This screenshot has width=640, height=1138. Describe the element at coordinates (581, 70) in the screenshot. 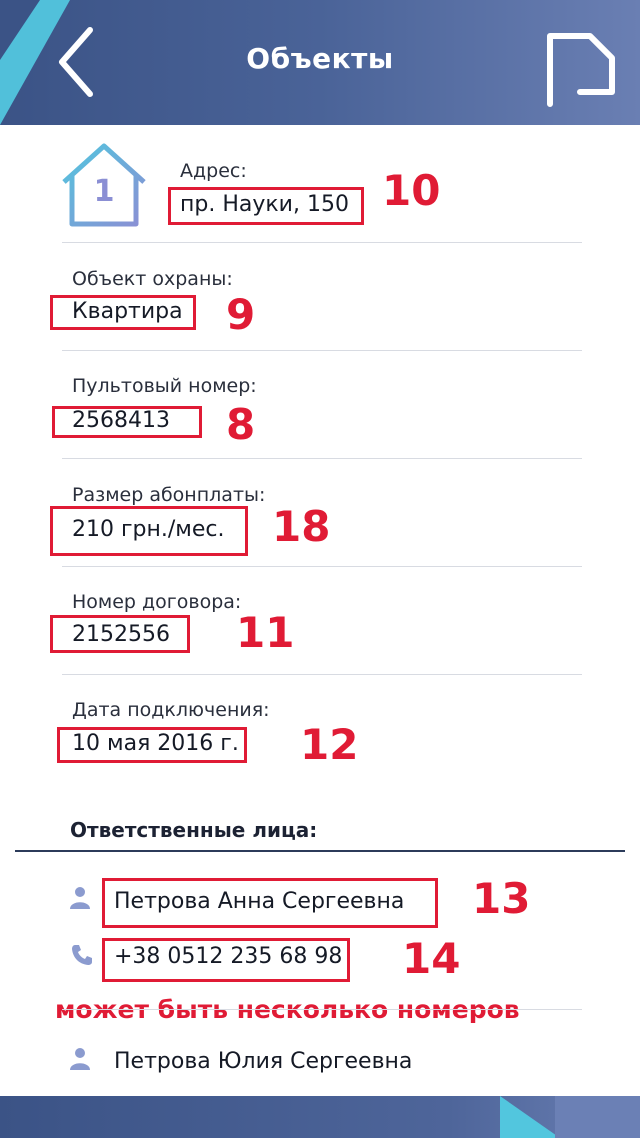

I see `flag-icon` at that location.